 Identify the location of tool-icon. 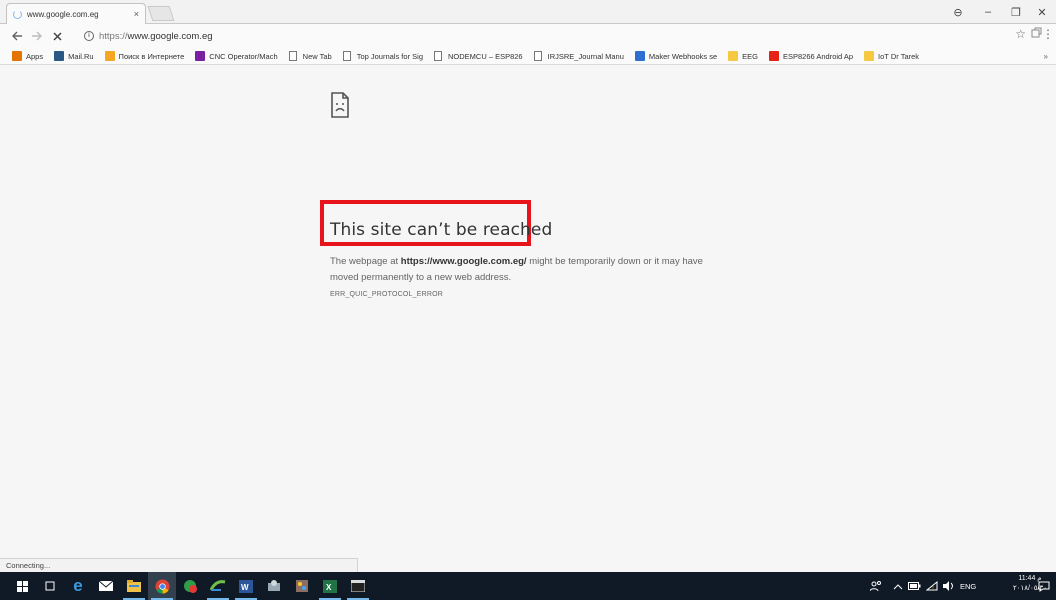
(274, 585).